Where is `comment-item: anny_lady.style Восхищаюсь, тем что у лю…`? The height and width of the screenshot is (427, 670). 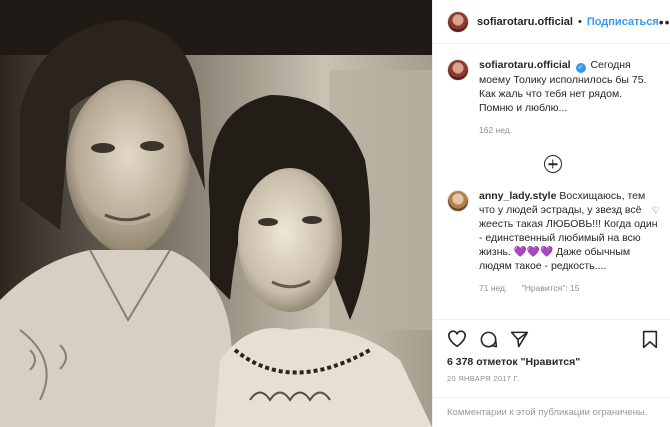
comment-item: anny_lady.style Восхищаюсь, тем что у лю… is located at coordinates (552, 242).